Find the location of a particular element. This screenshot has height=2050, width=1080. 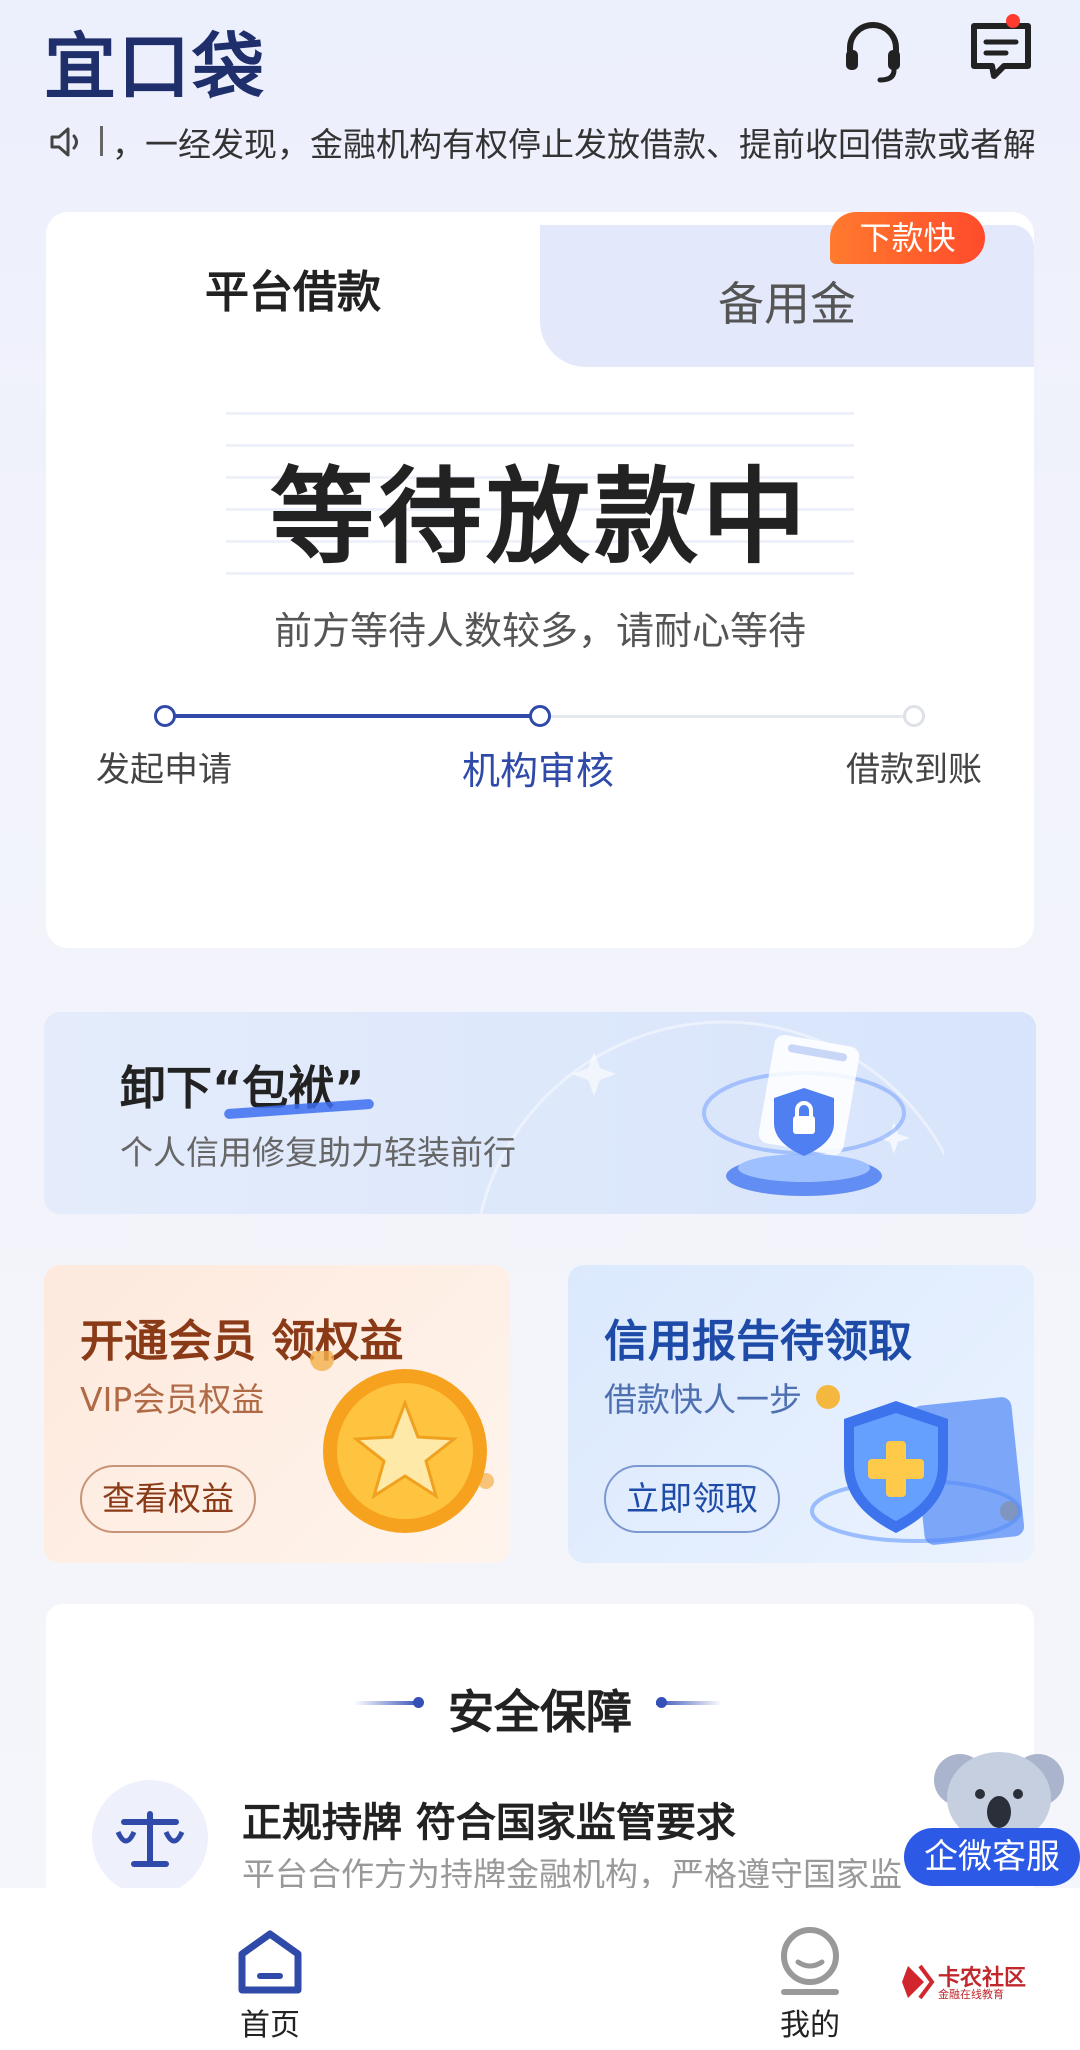

vip-promo-subtitle: VIP会员权益 is located at coordinates (172, 1399).